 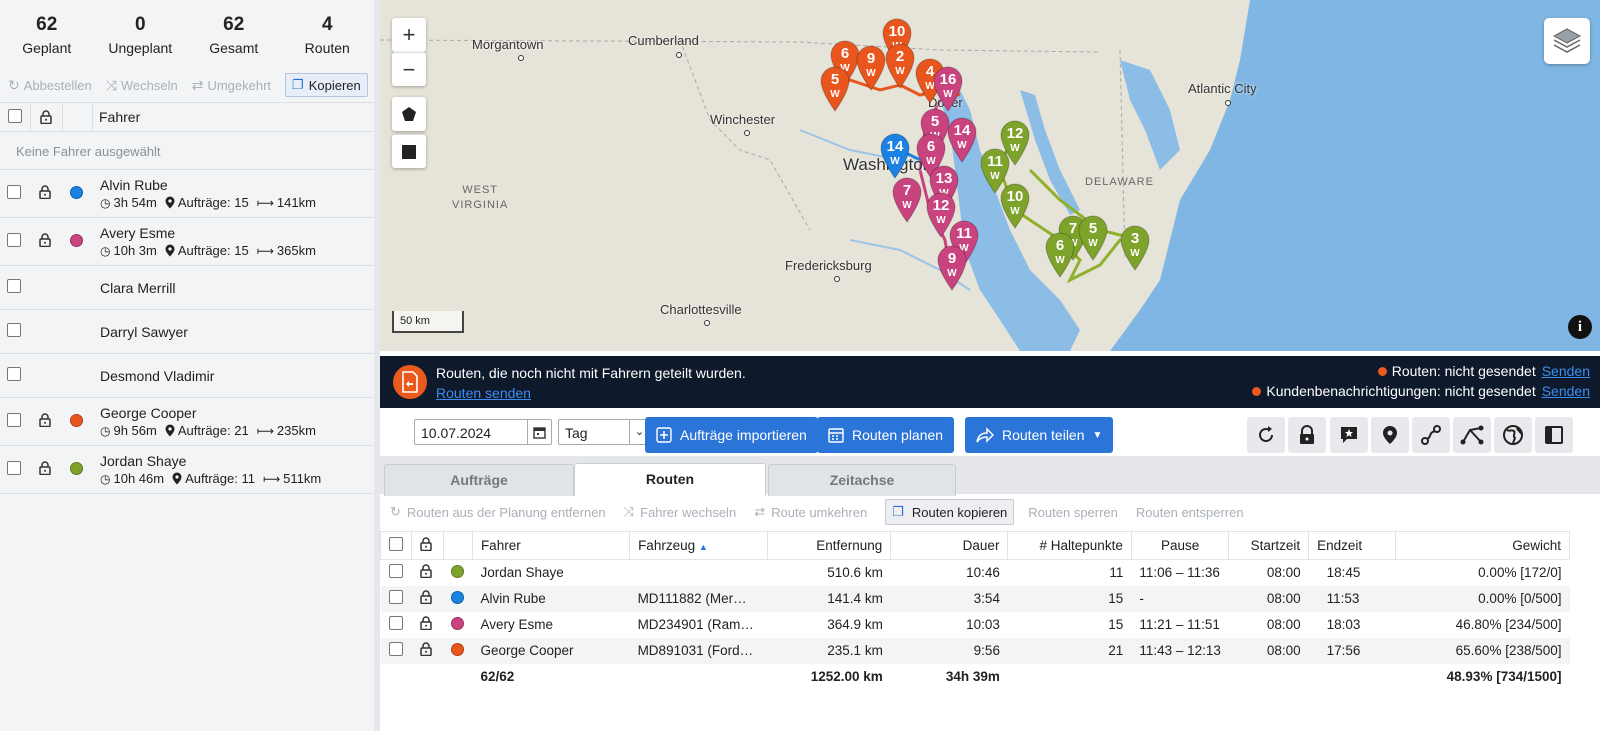 I want to click on header-stops: # Haltepunkte, so click(x=1069, y=545).